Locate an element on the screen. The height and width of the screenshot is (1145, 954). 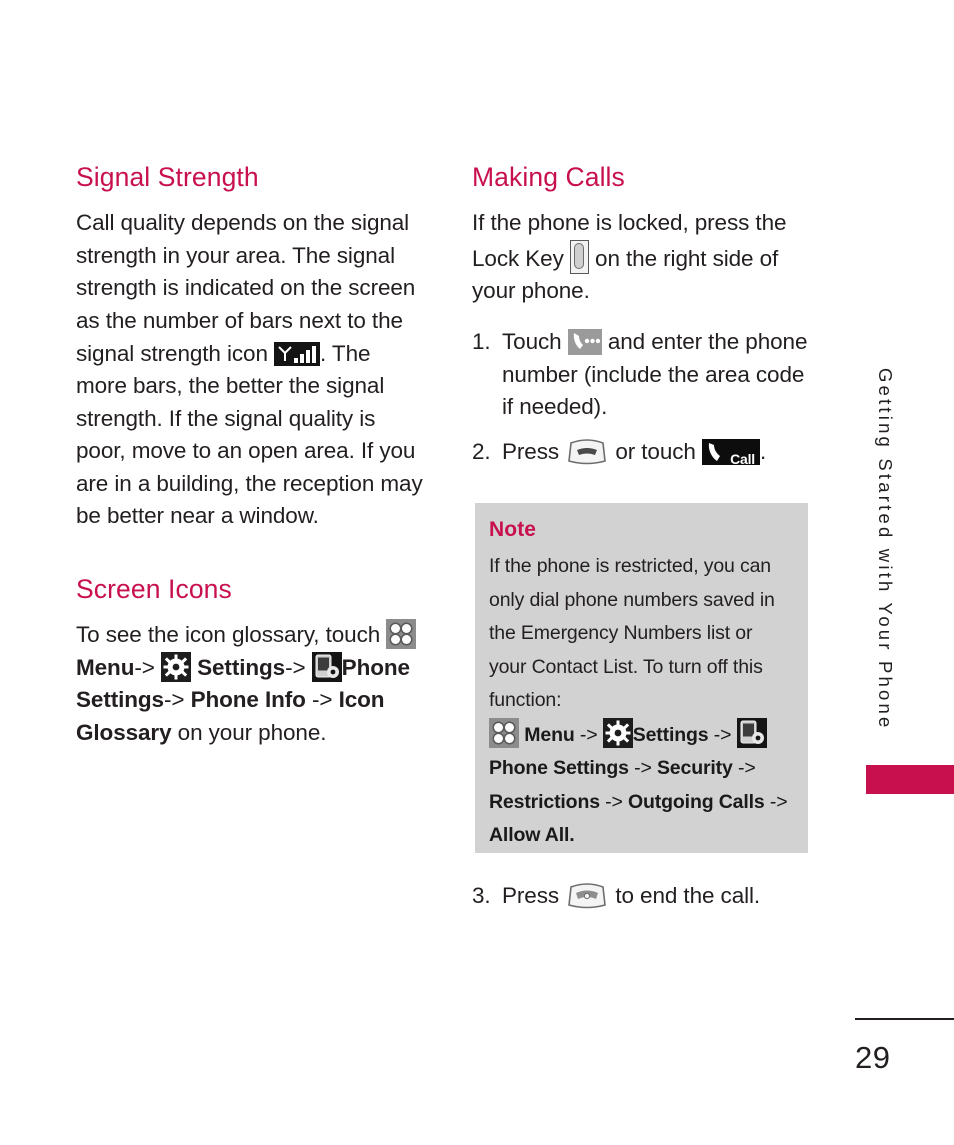
chapter-side-tab-marker is located at coordinates (910, 779).